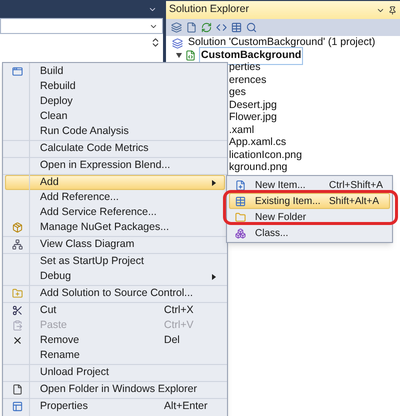 Image resolution: width=400 pixels, height=416 pixels. Describe the element at coordinates (186, 406) in the screenshot. I see `shortcut-label: Alt+Enter` at that location.